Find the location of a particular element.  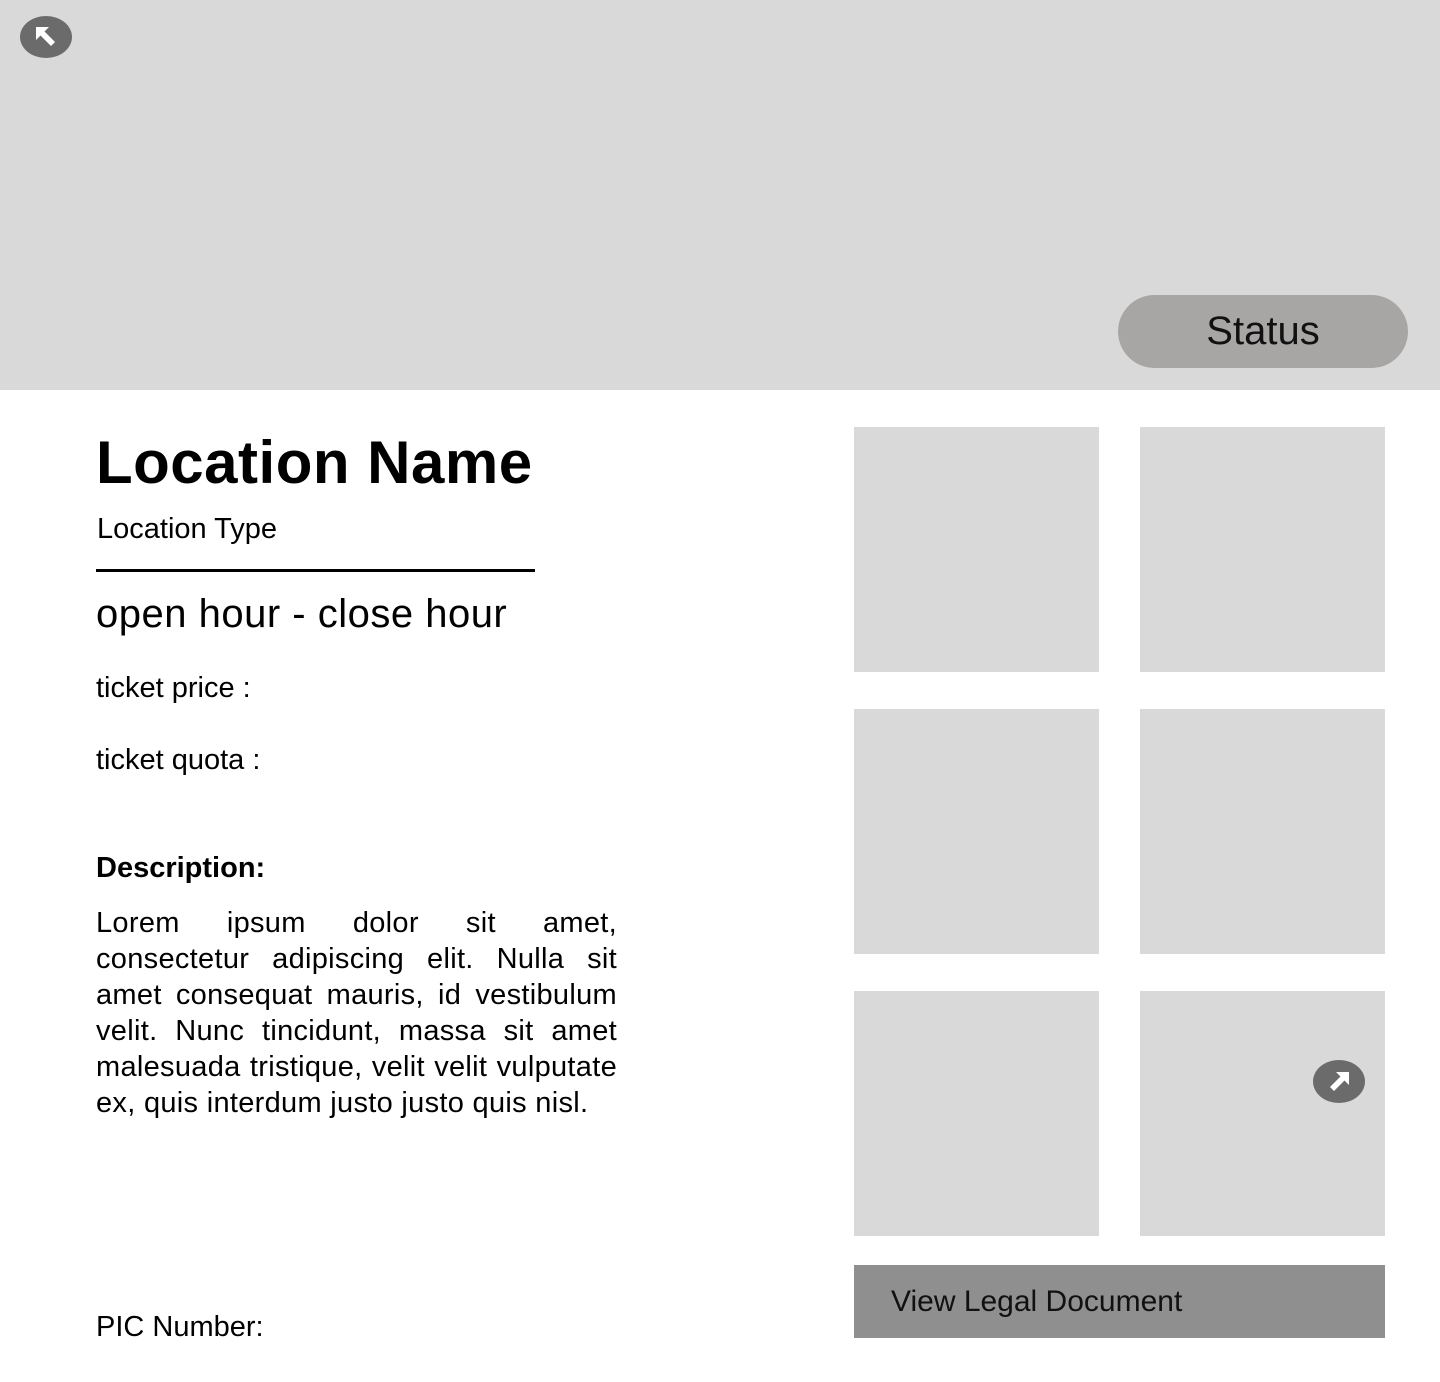

gallery-next-button is located at coordinates (1339, 1081).